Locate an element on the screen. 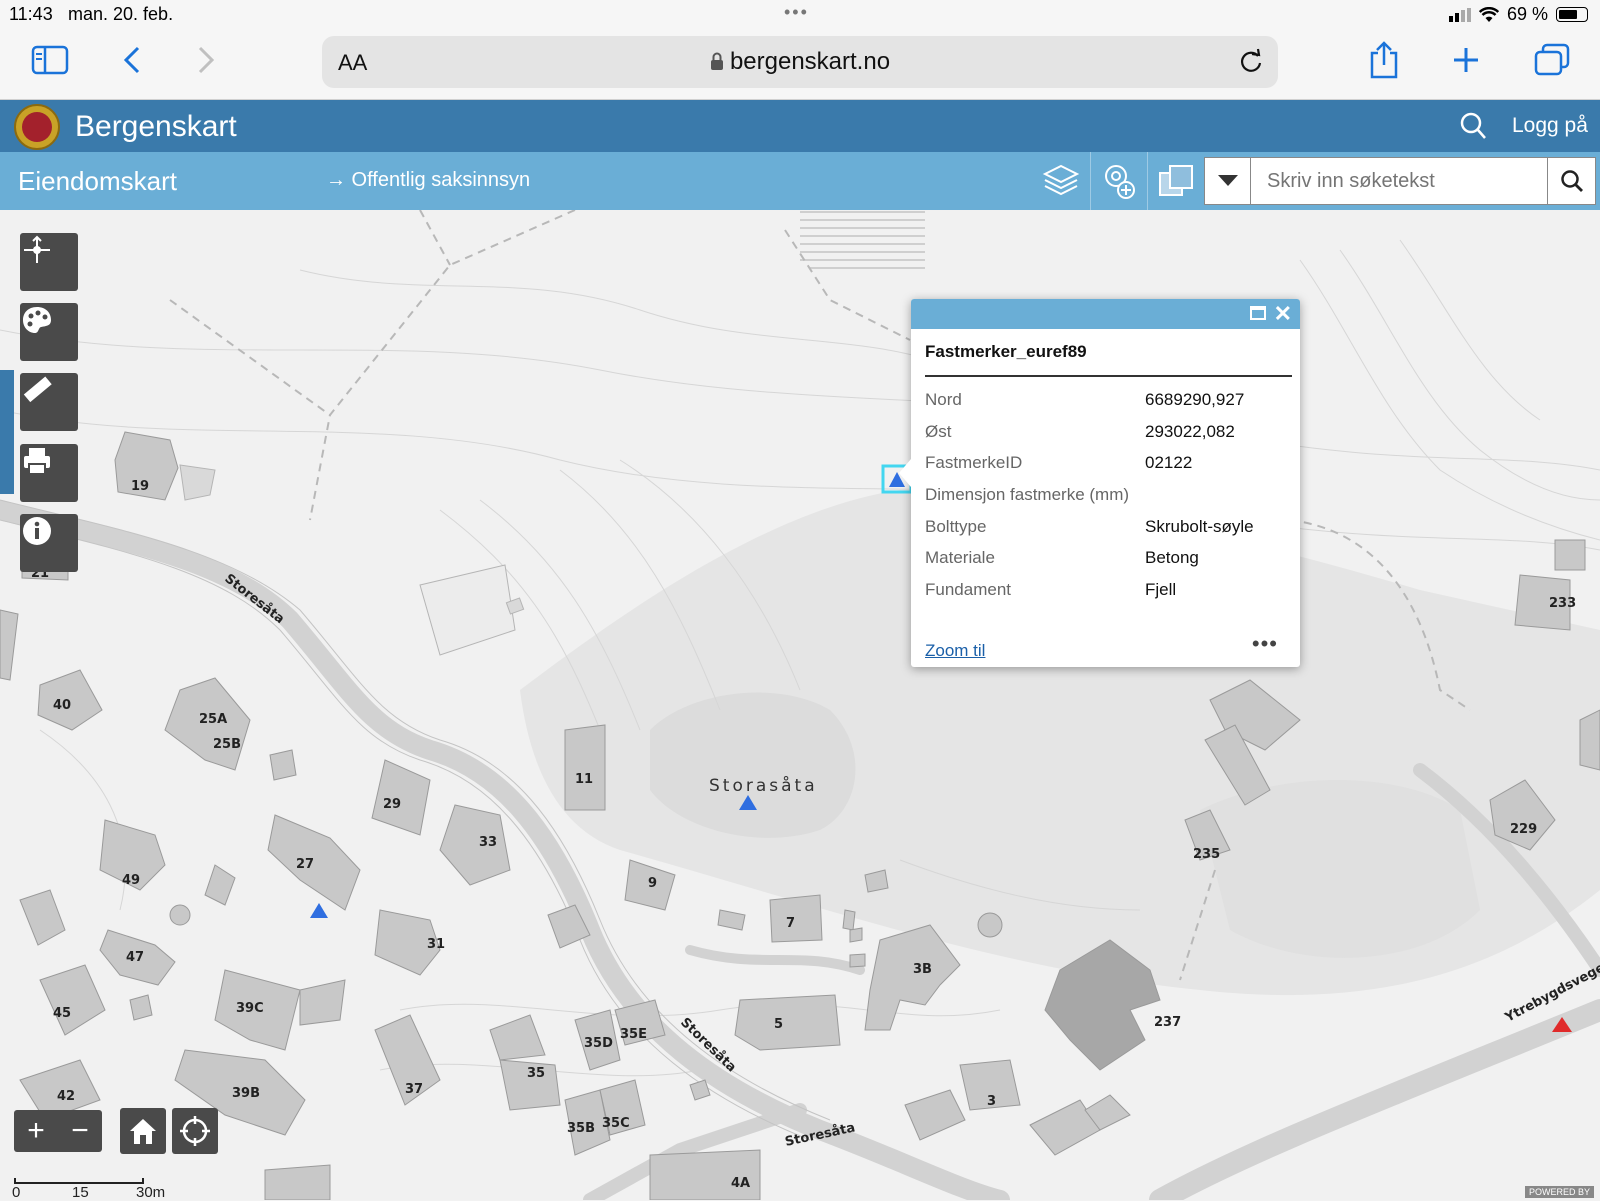  app-title: Bergenskart is located at coordinates (156, 127).